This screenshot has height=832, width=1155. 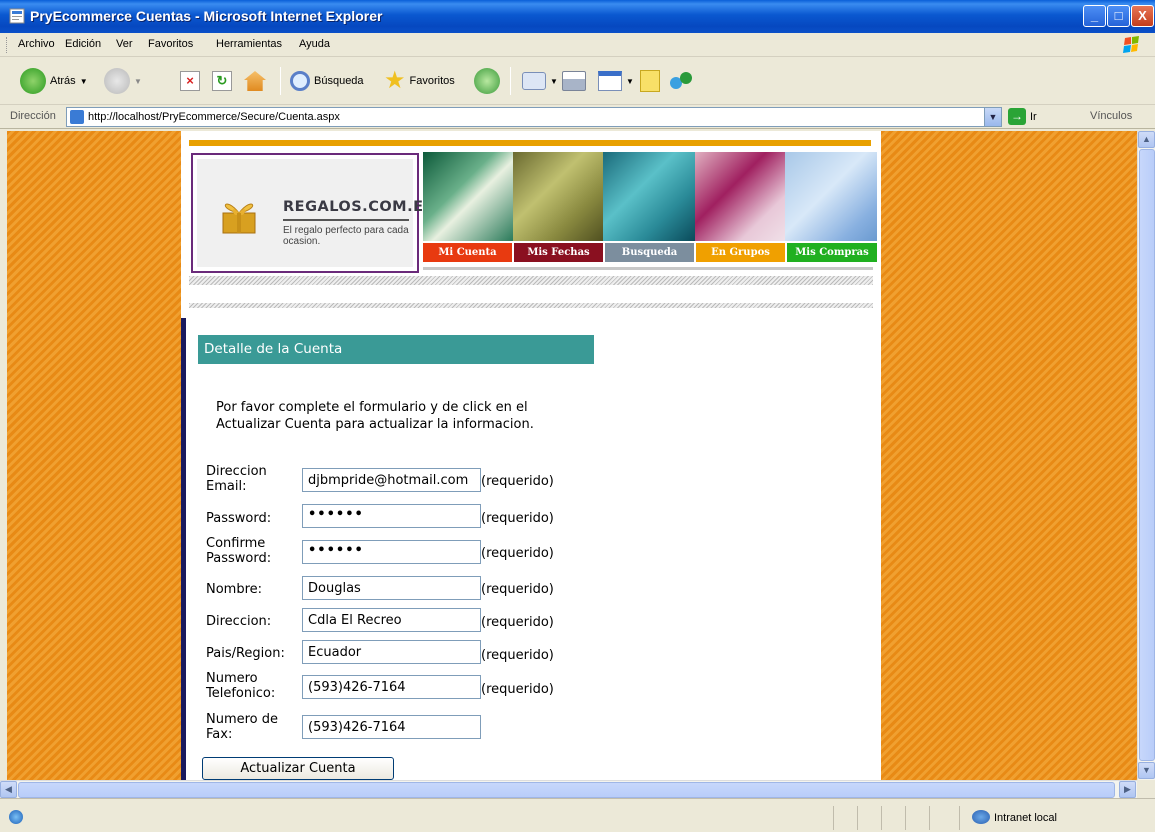 I want to click on search-button: Búsqueda, so click(x=327, y=81).